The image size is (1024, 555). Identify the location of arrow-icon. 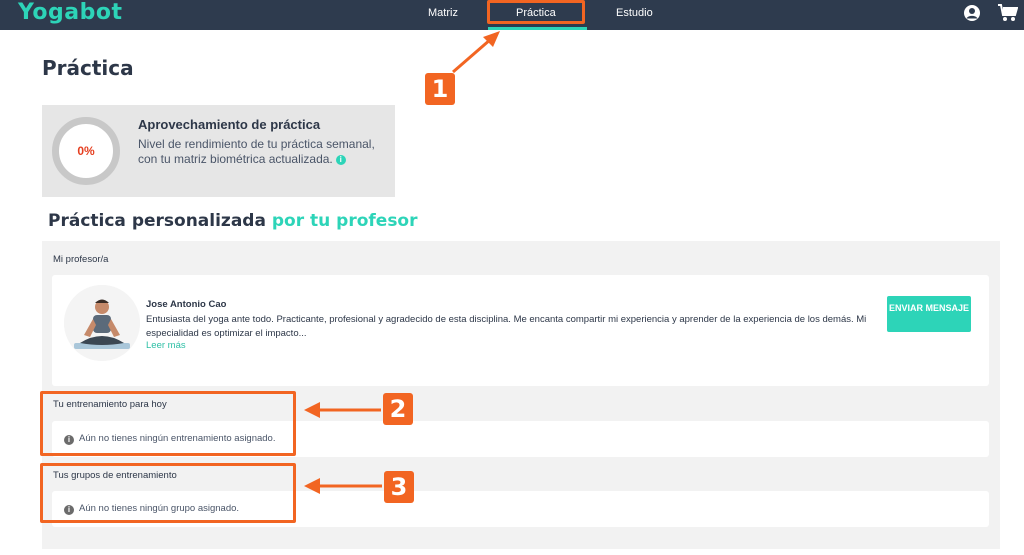
(472, 55).